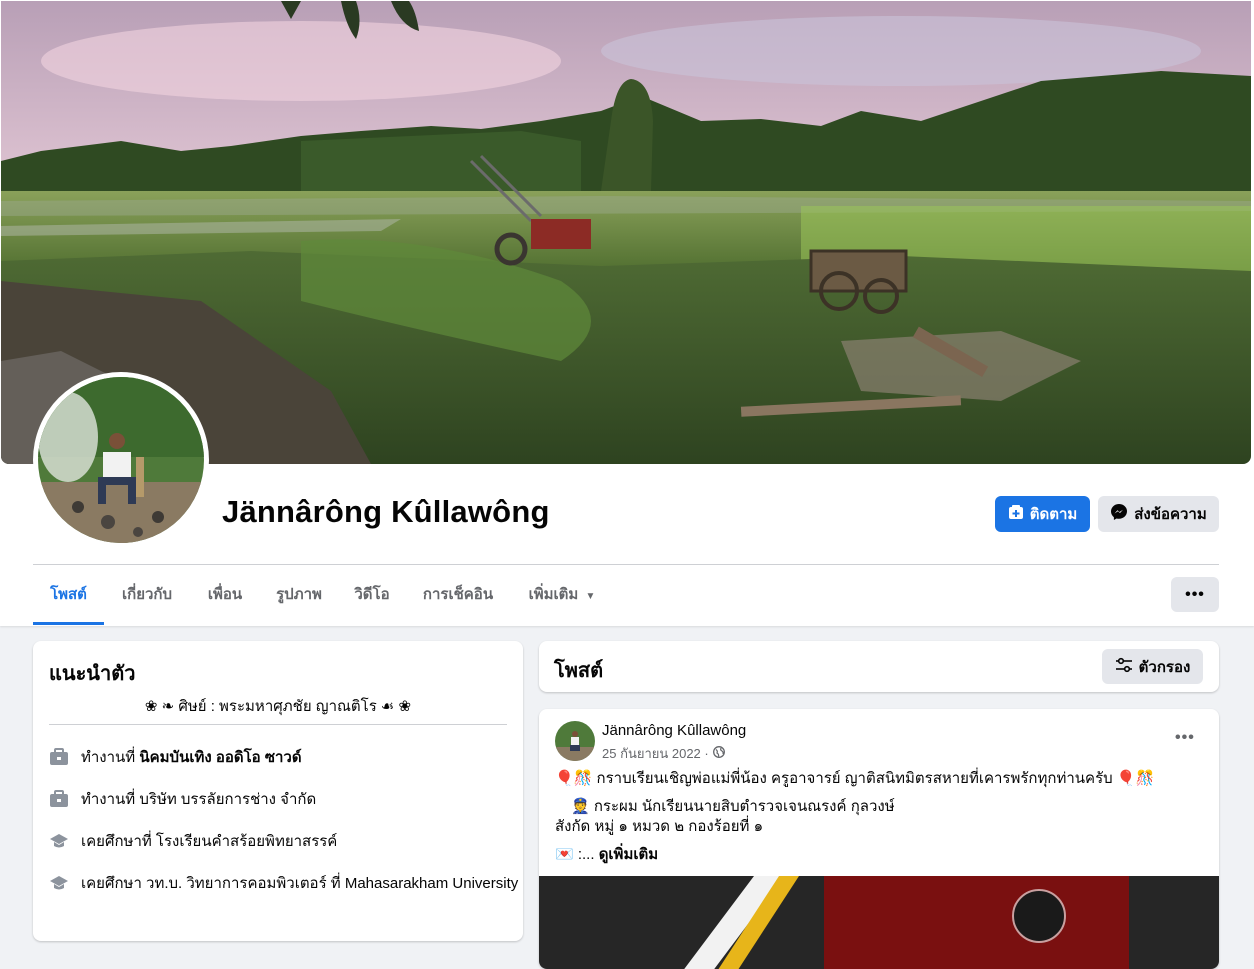  I want to click on post-line-4: 💌 :... ดูเพิ่มเติม, so click(606, 855).